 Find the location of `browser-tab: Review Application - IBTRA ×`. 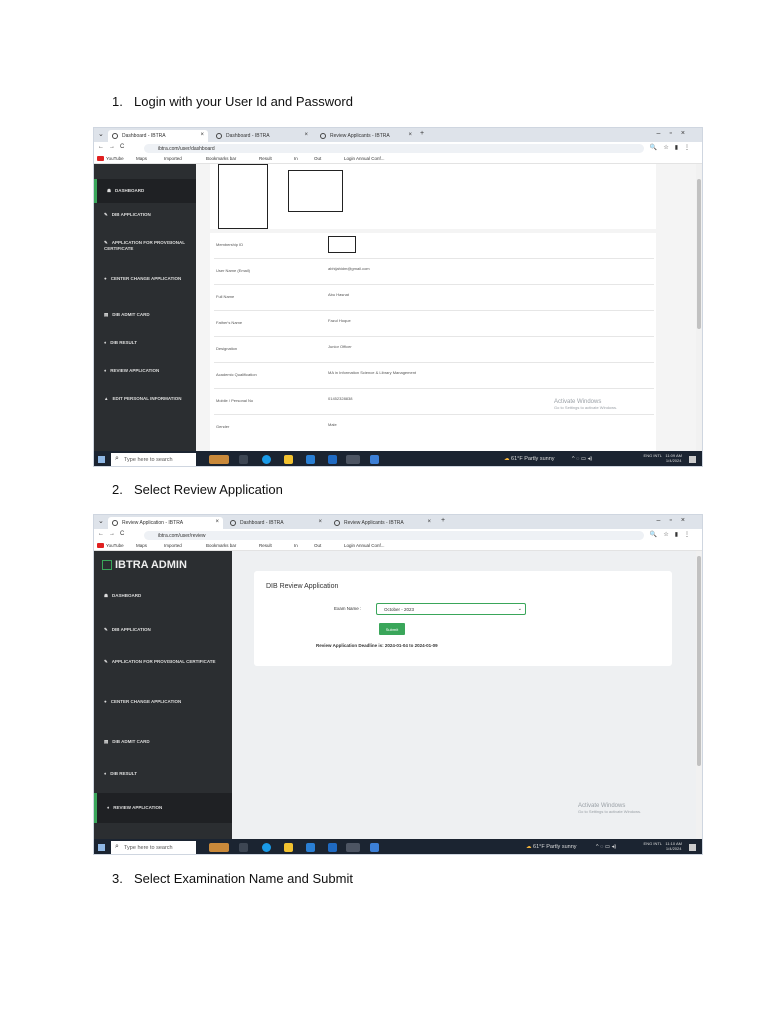

browser-tab: Review Application - IBTRA × is located at coordinates (165, 523).